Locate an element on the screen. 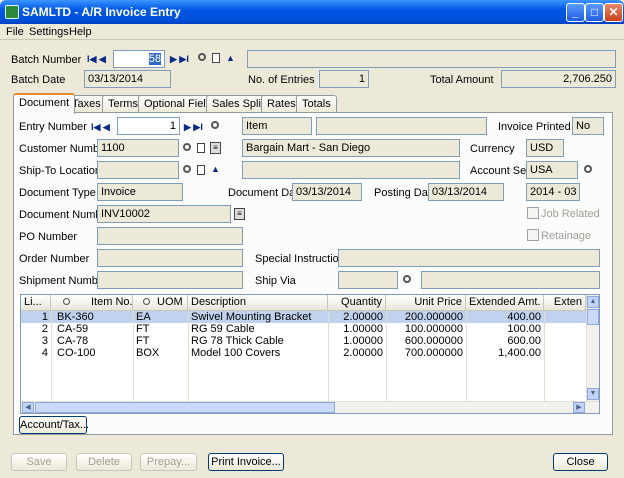 The image size is (624, 478). posting-date-field: 03/13/2014 is located at coordinates (466, 192).